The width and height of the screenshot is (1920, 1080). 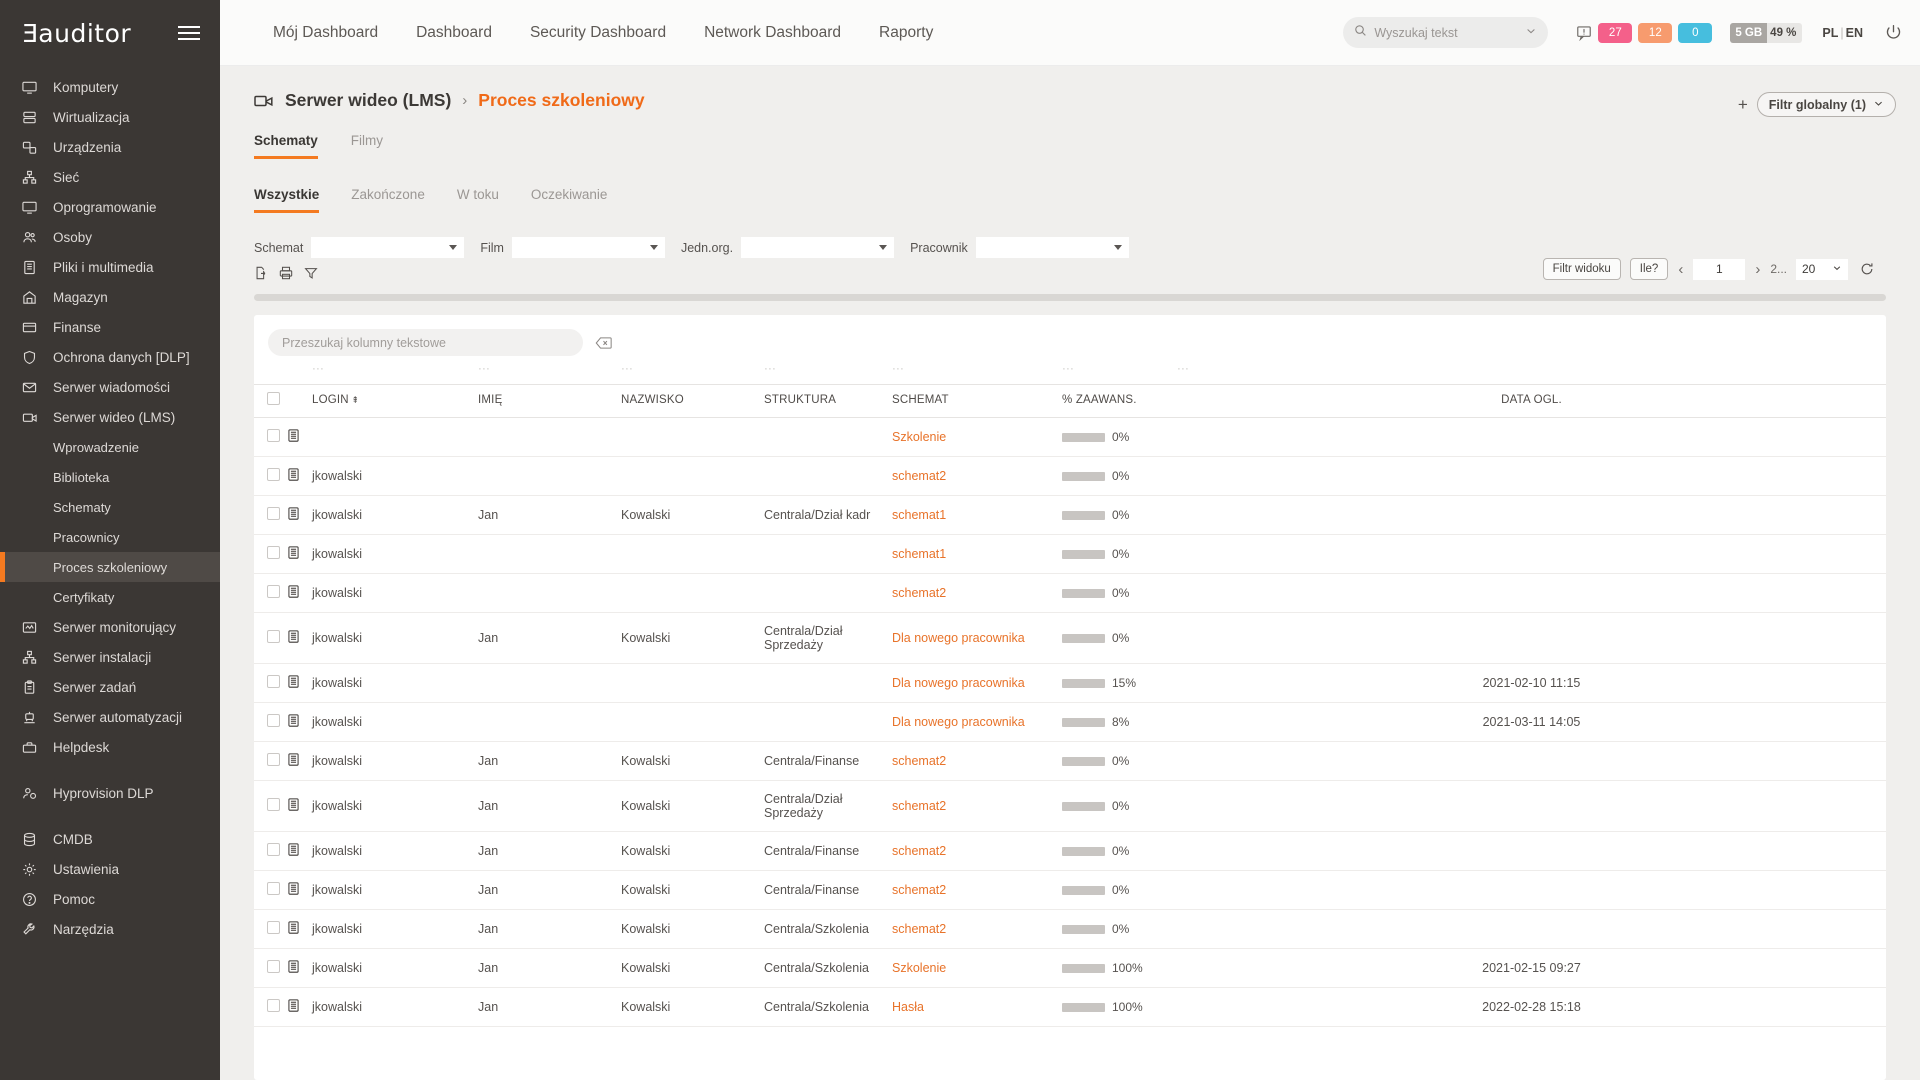 What do you see at coordinates (772, 33) in the screenshot?
I see `topnav-network-dashboard: Network Dashboard` at bounding box center [772, 33].